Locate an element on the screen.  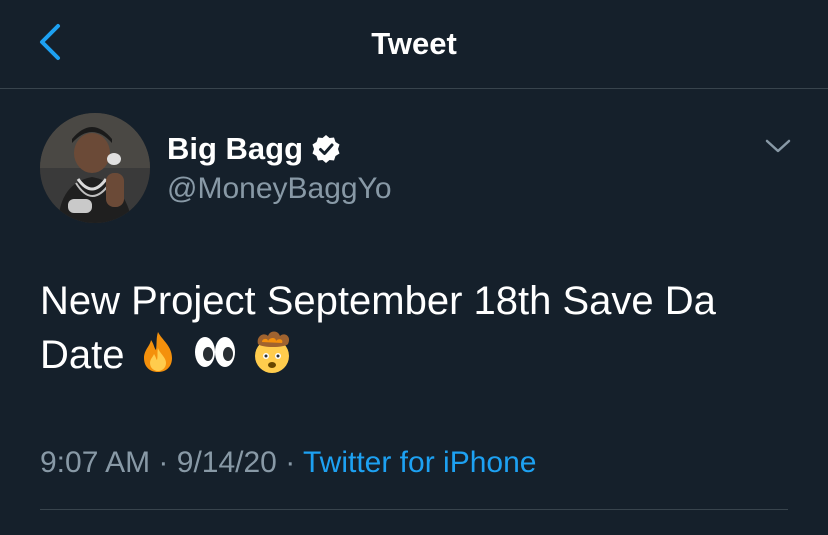
eyes-emoji is located at coordinates (215, 352).